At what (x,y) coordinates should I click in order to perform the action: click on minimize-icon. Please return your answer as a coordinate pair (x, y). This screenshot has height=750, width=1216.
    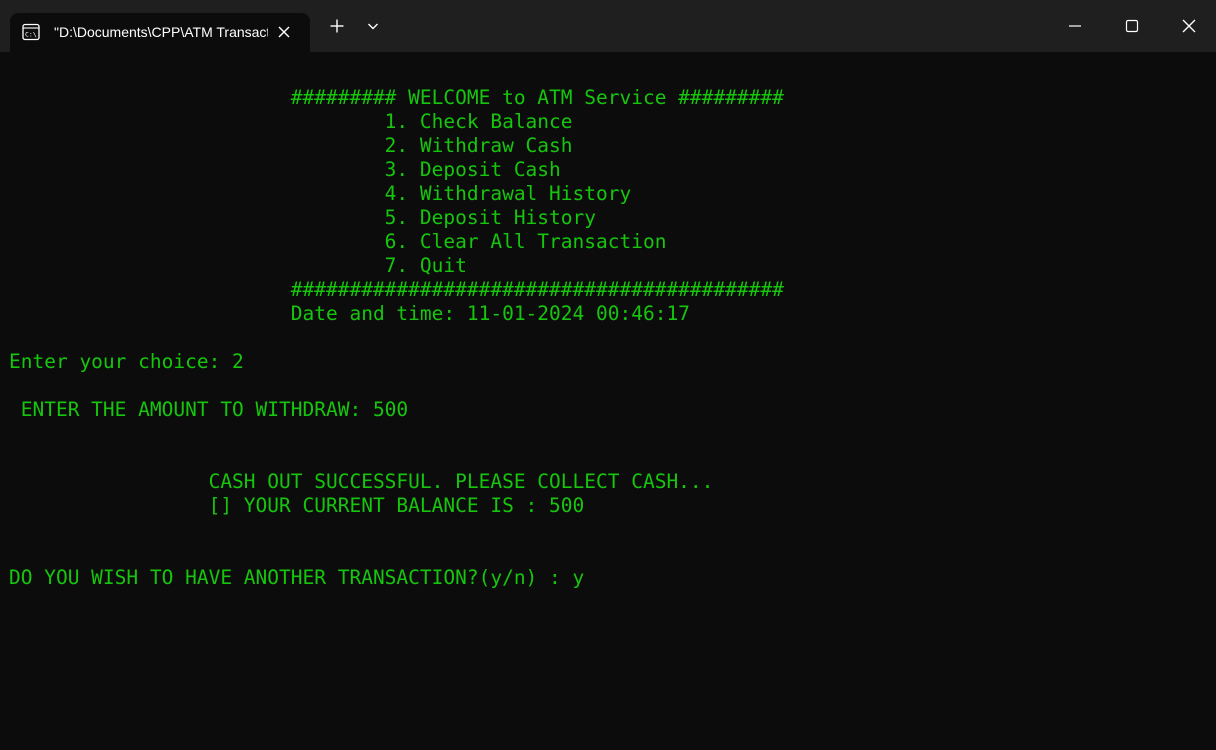
    Looking at the image, I should click on (1075, 26).